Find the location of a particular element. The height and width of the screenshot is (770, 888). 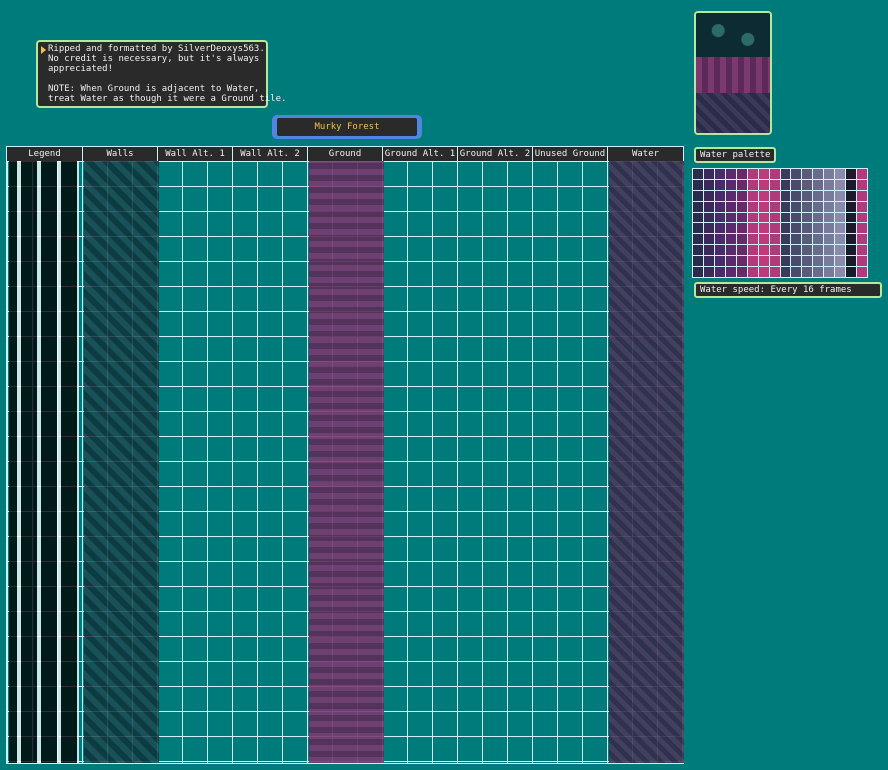

credits-line-1: Ripped and formatted by SilverDeoxys563. is located at coordinates (156, 49).